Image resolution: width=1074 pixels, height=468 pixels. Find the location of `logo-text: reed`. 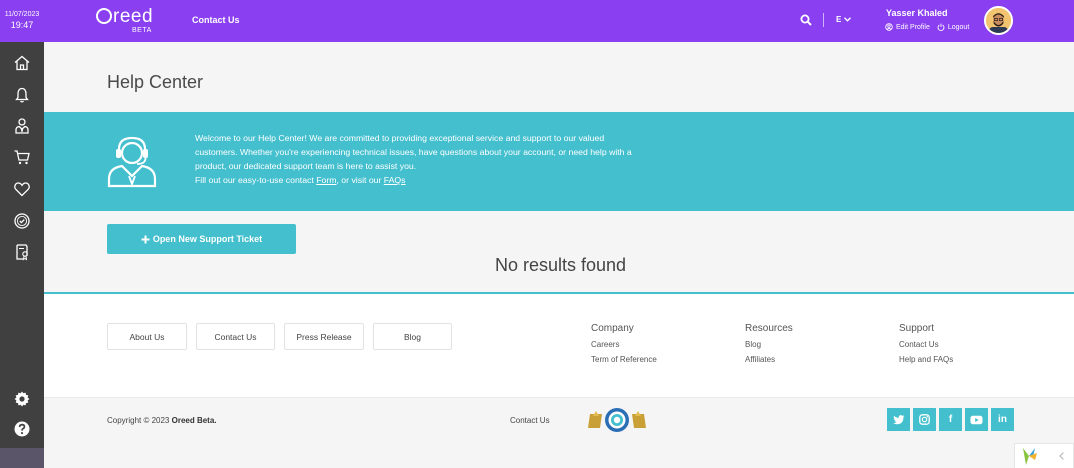

logo-text: reed is located at coordinates (133, 16).